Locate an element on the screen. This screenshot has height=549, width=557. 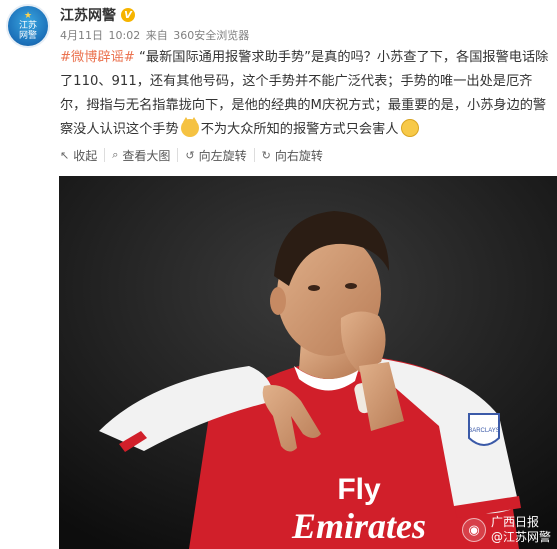
sponsor-text-fly: Fly is located at coordinates (359, 489).